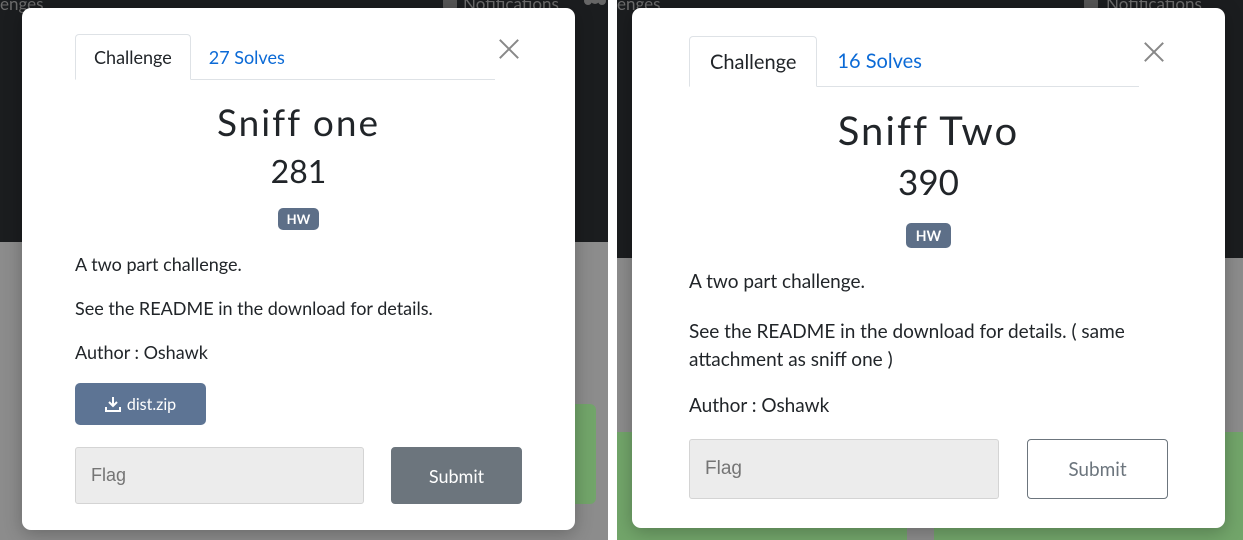 The image size is (1243, 540). I want to click on modal-tabs: Challenge 16 Solves, so click(914, 61).